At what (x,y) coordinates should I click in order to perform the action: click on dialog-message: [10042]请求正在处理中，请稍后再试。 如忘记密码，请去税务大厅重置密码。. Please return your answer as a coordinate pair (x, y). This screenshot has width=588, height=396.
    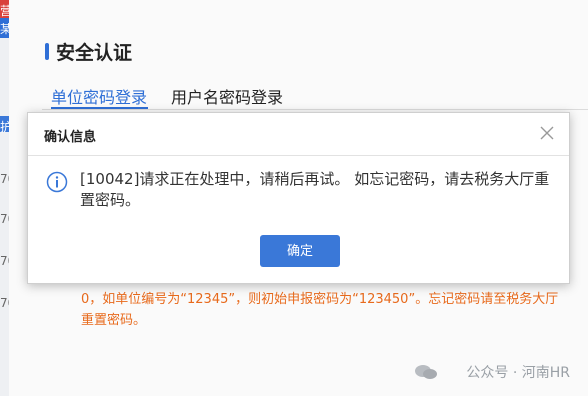
    Looking at the image, I should click on (315, 189).